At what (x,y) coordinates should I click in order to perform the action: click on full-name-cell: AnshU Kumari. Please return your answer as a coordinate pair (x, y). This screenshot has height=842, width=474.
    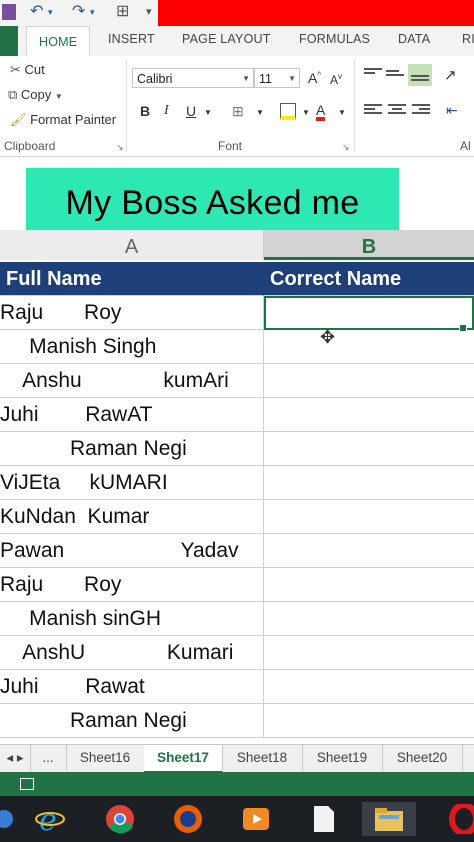
    Looking at the image, I should click on (132, 653).